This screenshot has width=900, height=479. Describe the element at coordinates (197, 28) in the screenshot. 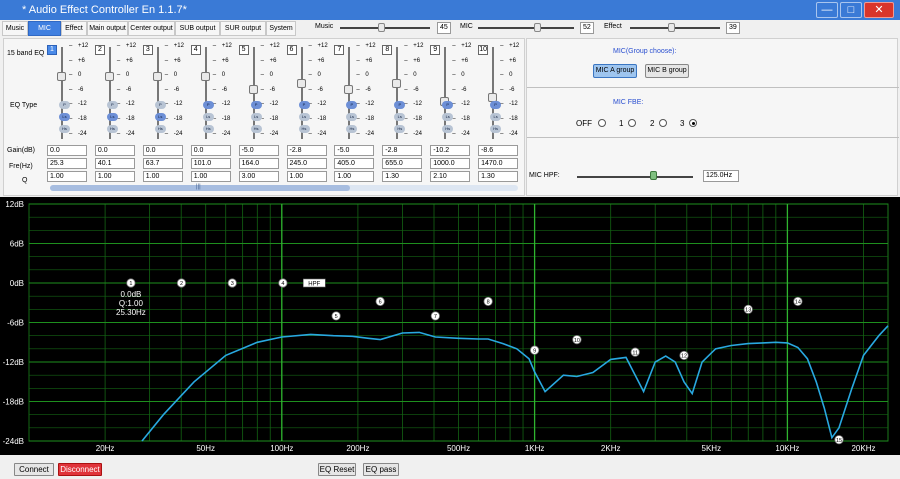

I see `tab-sub-output: SUB output` at that location.